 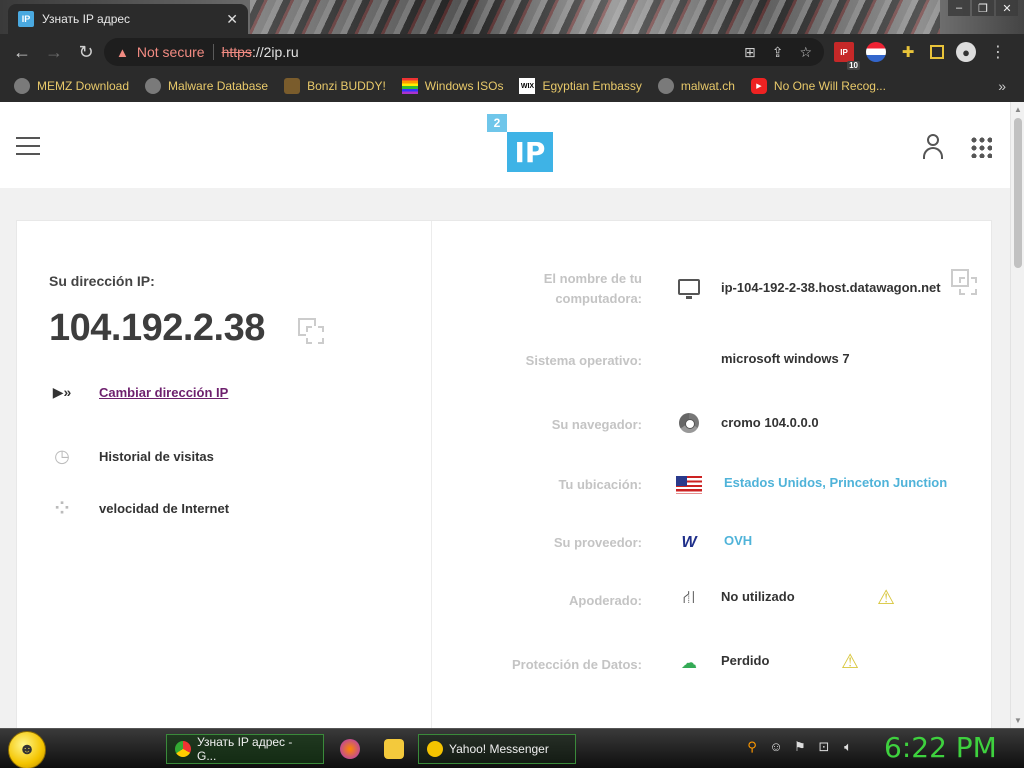 I want to click on profile-avatar-icon: ●, so click(x=966, y=52).